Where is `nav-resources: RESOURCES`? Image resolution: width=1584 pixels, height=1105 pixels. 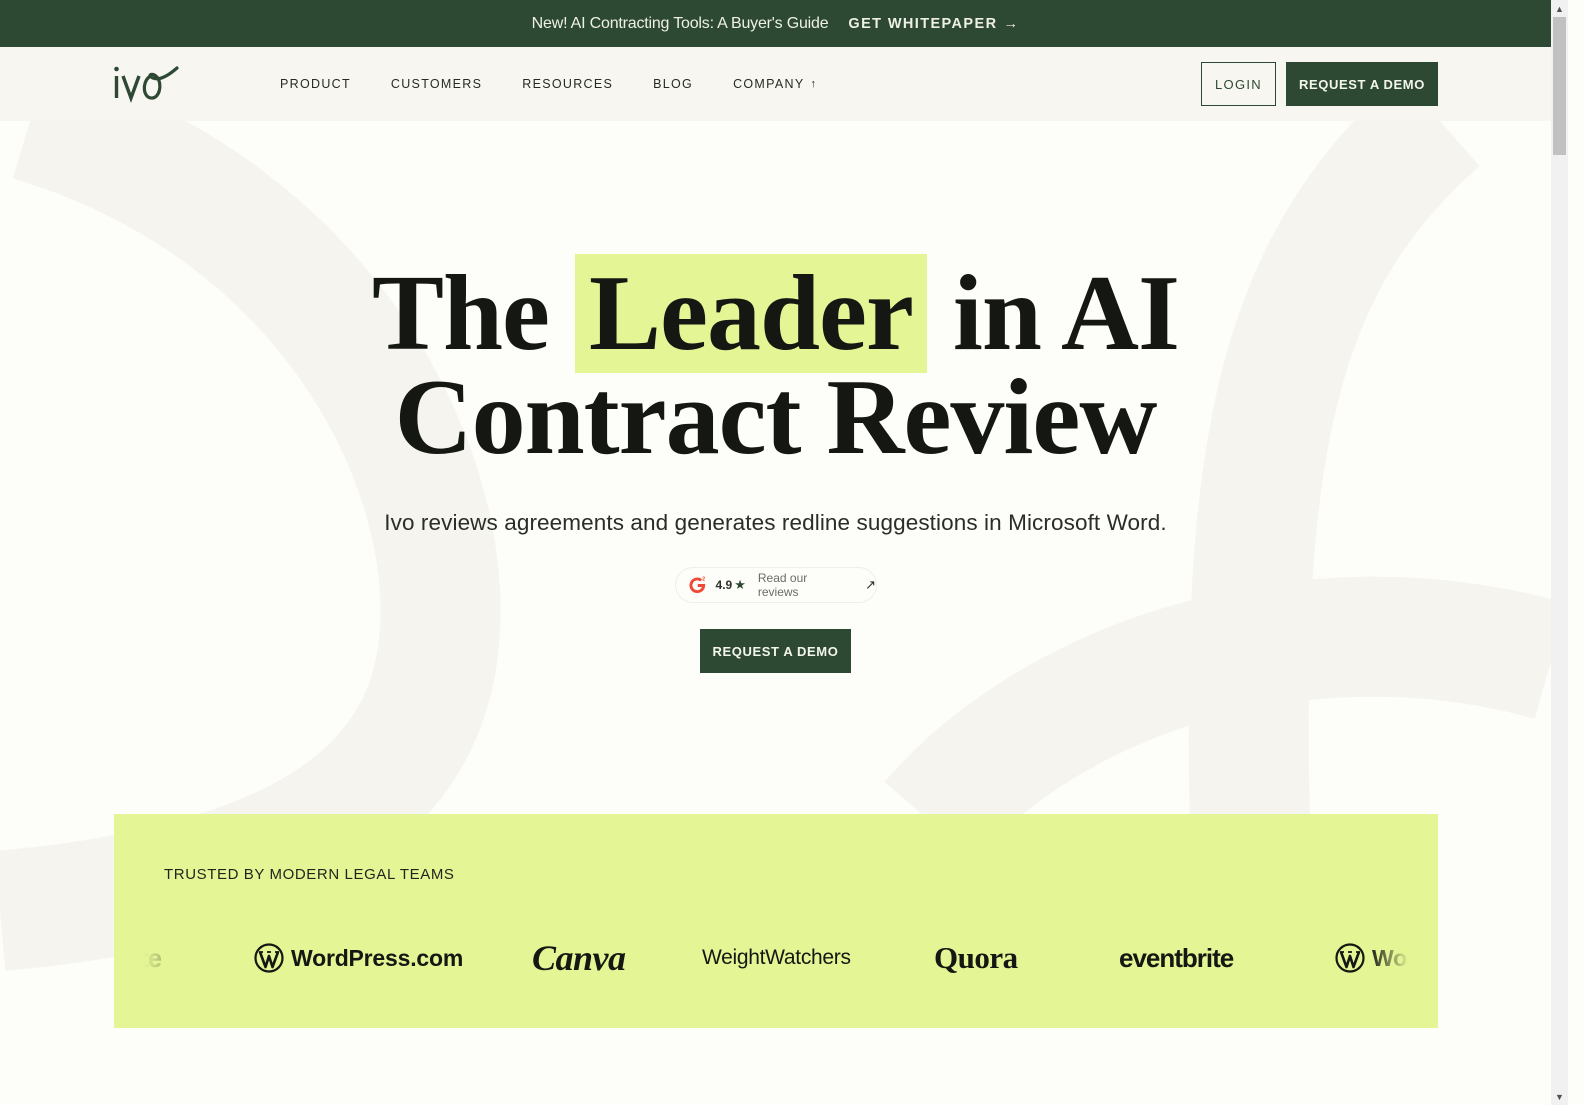
nav-resources: RESOURCES is located at coordinates (567, 84).